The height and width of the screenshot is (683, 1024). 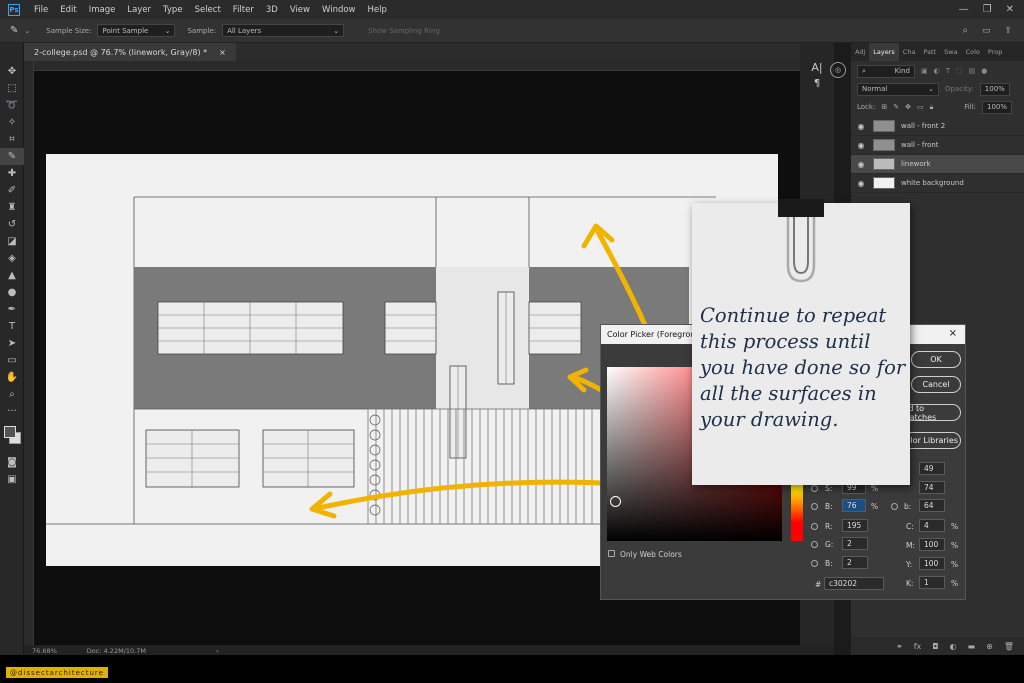 What do you see at coordinates (953, 646) in the screenshot?
I see `adjustment-layer-icon: ◐` at bounding box center [953, 646].